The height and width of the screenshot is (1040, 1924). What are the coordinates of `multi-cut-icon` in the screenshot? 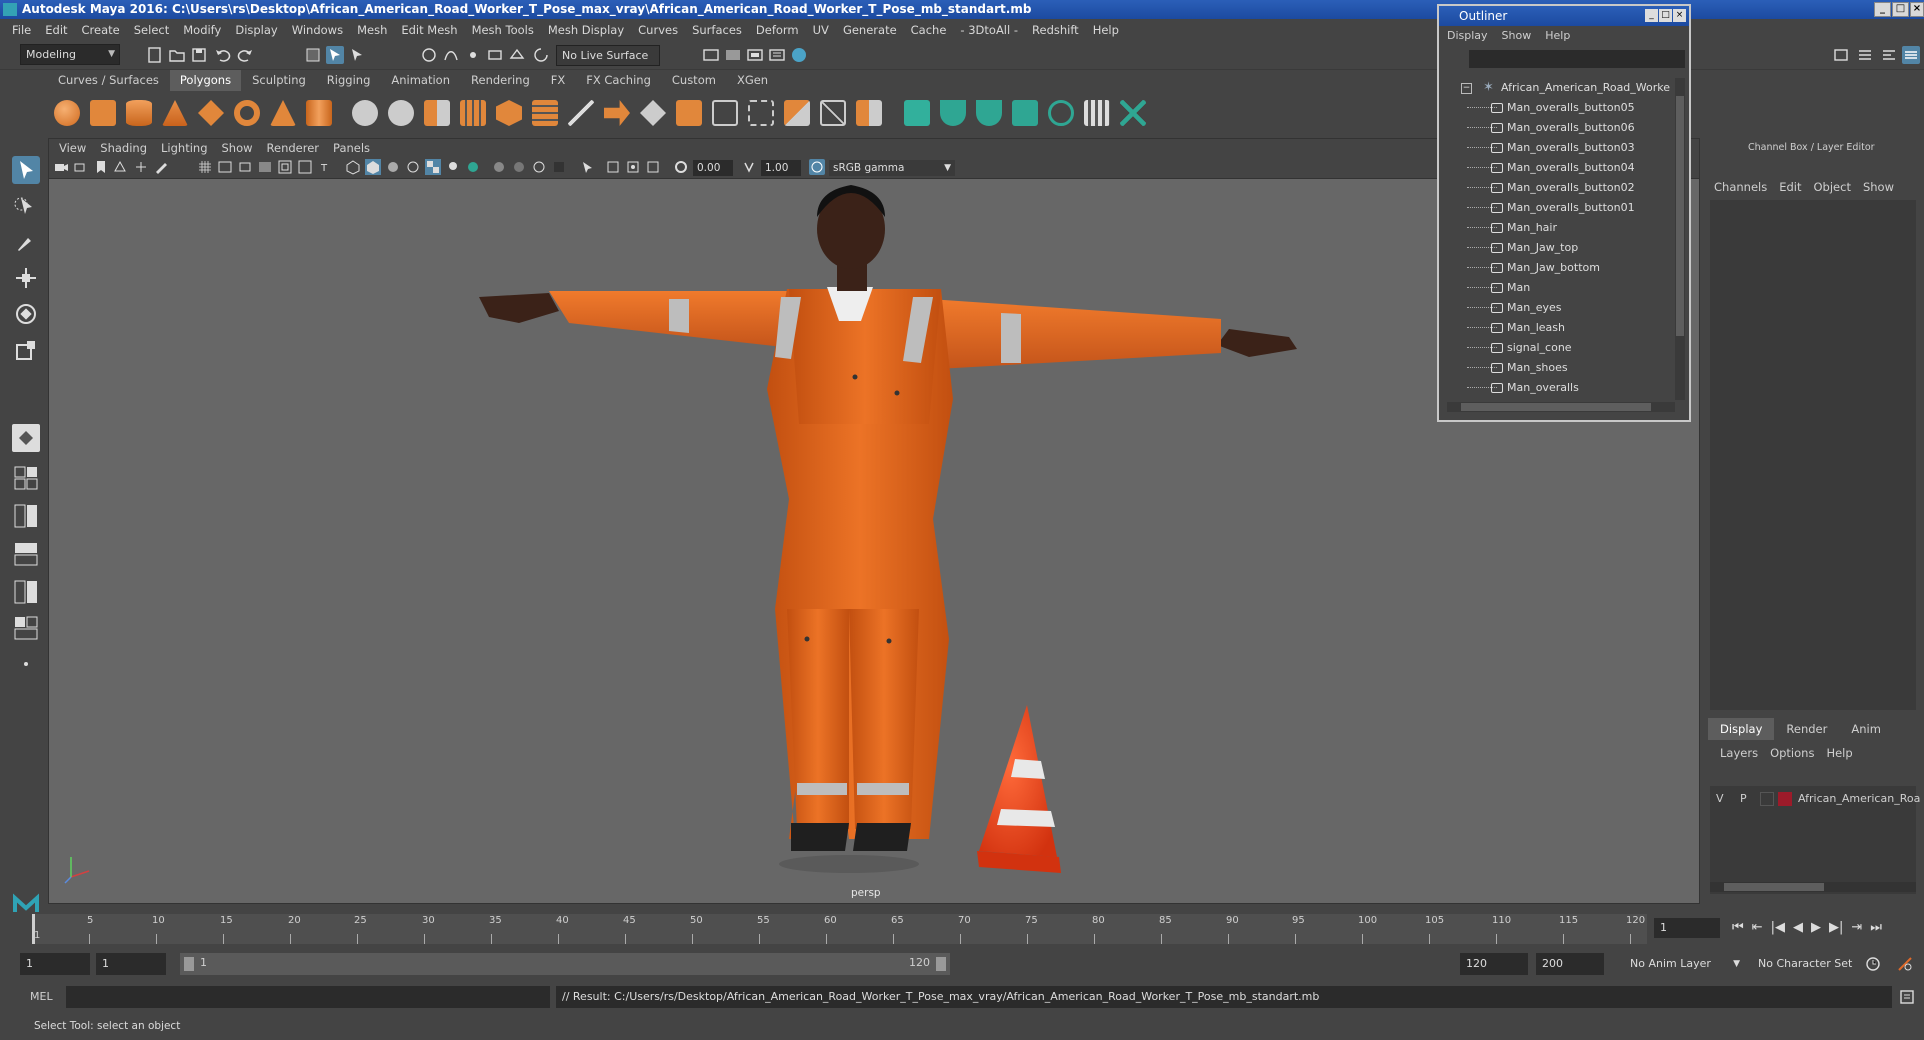 It's located at (581, 113).